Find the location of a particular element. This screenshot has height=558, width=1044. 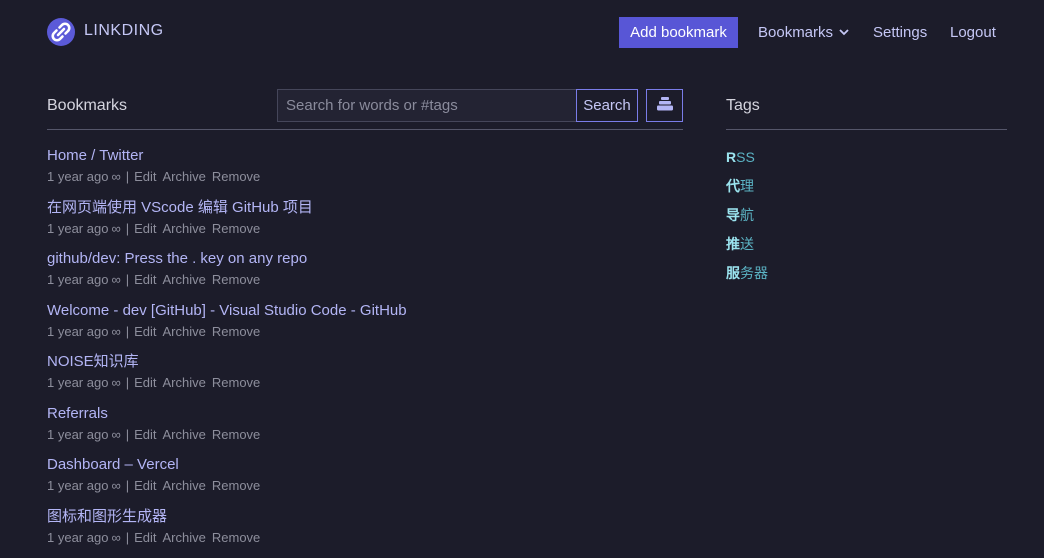

bookmark-title-link: Dashboard – Vercel is located at coordinates (367, 464).